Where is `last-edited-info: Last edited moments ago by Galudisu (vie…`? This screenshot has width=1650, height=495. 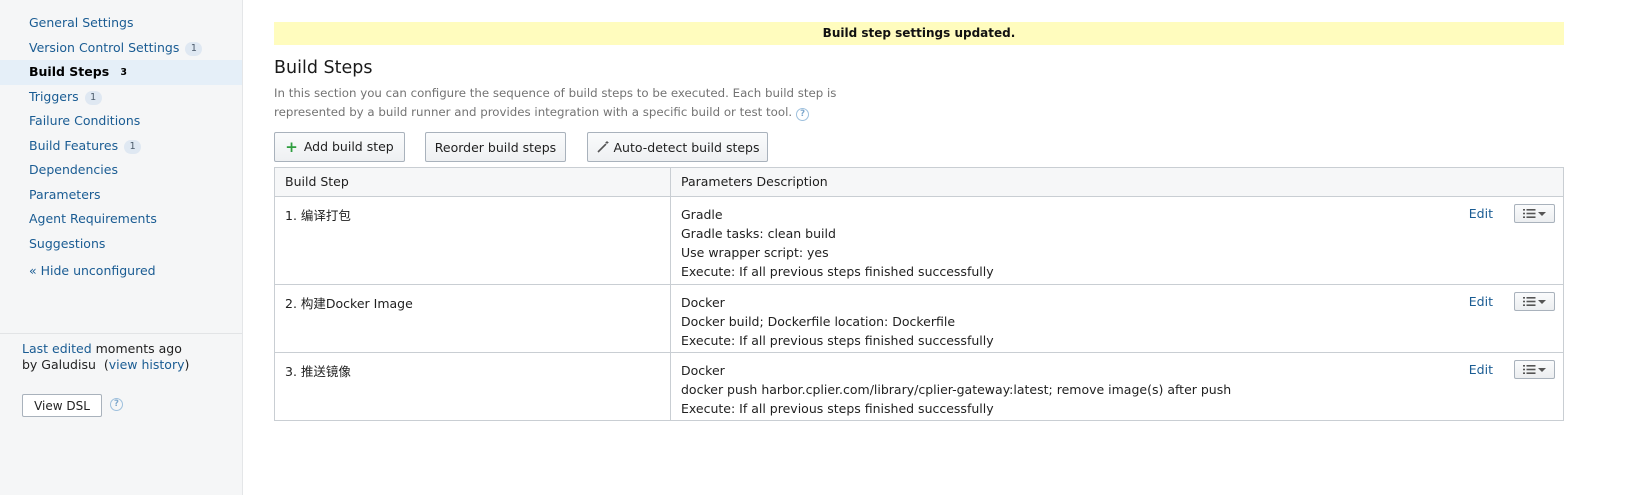
last-edited-info: Last edited moments ago by Galudisu (vie… is located at coordinates (105, 356).